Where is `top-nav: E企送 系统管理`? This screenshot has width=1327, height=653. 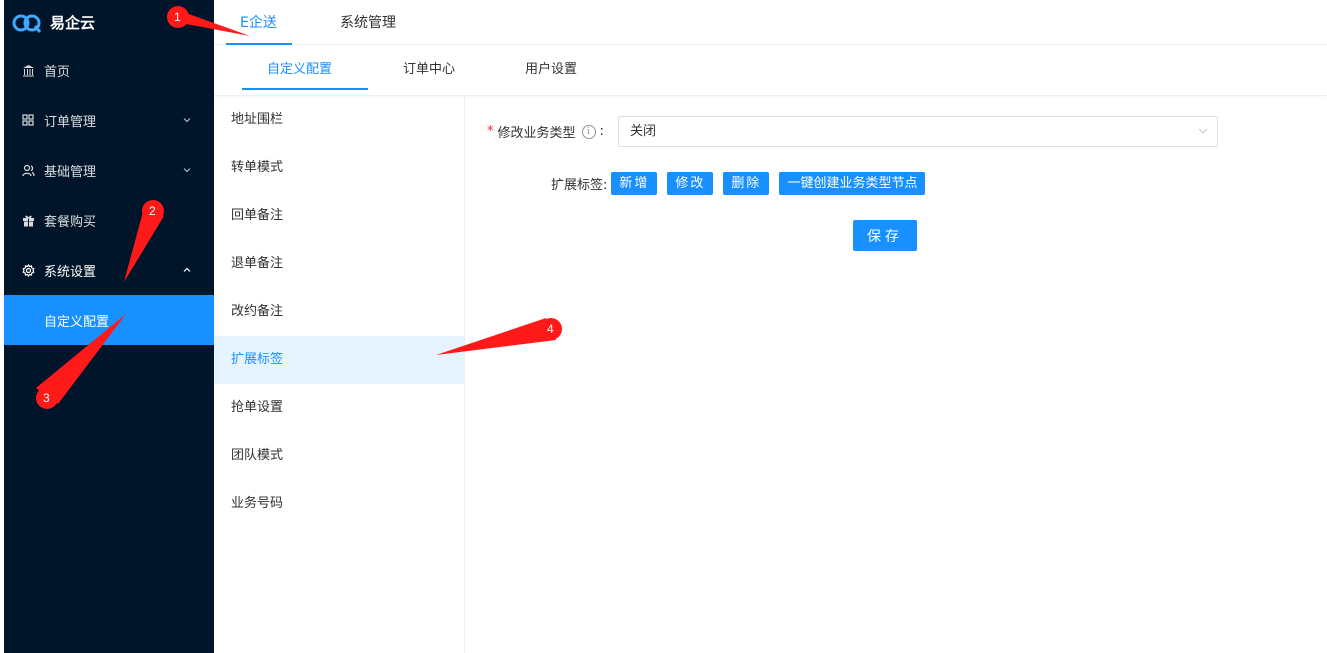 top-nav: E企送 系统管理 is located at coordinates (770, 22).